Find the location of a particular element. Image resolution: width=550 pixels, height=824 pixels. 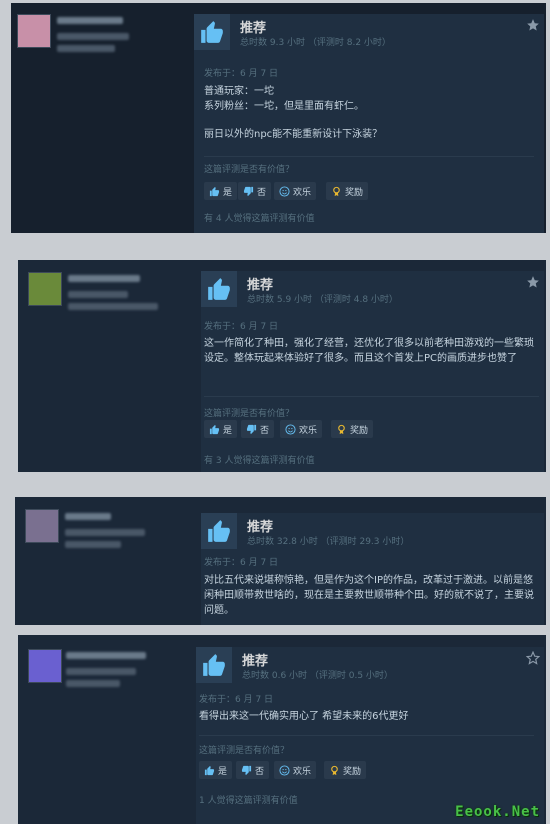

review-text-line: 丽日以外的npc能不能重新设计下泳装？ is located at coordinates (293, 134).